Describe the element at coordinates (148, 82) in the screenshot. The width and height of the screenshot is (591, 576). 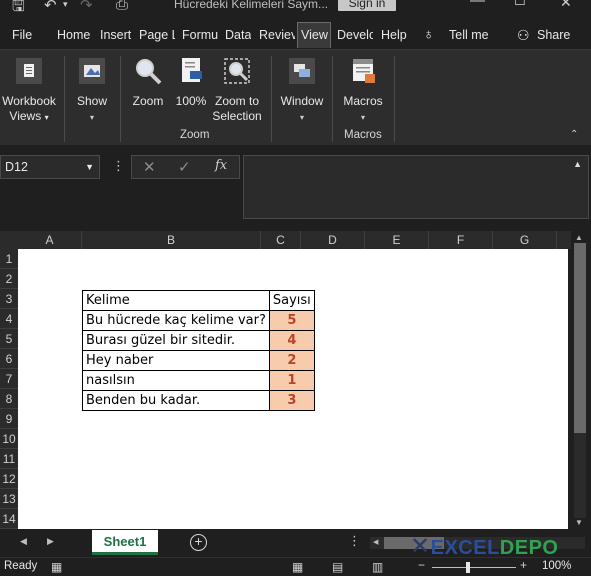
I see `zoom-button: Zoom` at that location.